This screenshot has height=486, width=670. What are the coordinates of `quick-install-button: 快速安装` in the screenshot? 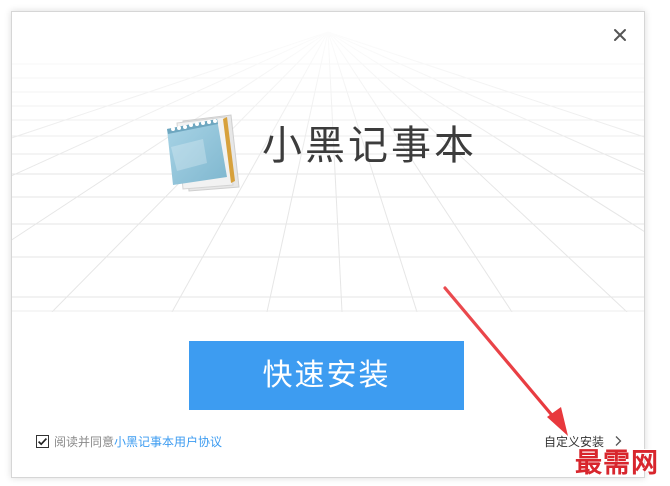 It's located at (326, 375).